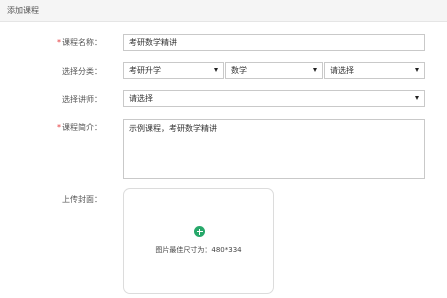  What do you see at coordinates (82, 99) in the screenshot?
I see `teacher-label: 选择讲师：` at bounding box center [82, 99].